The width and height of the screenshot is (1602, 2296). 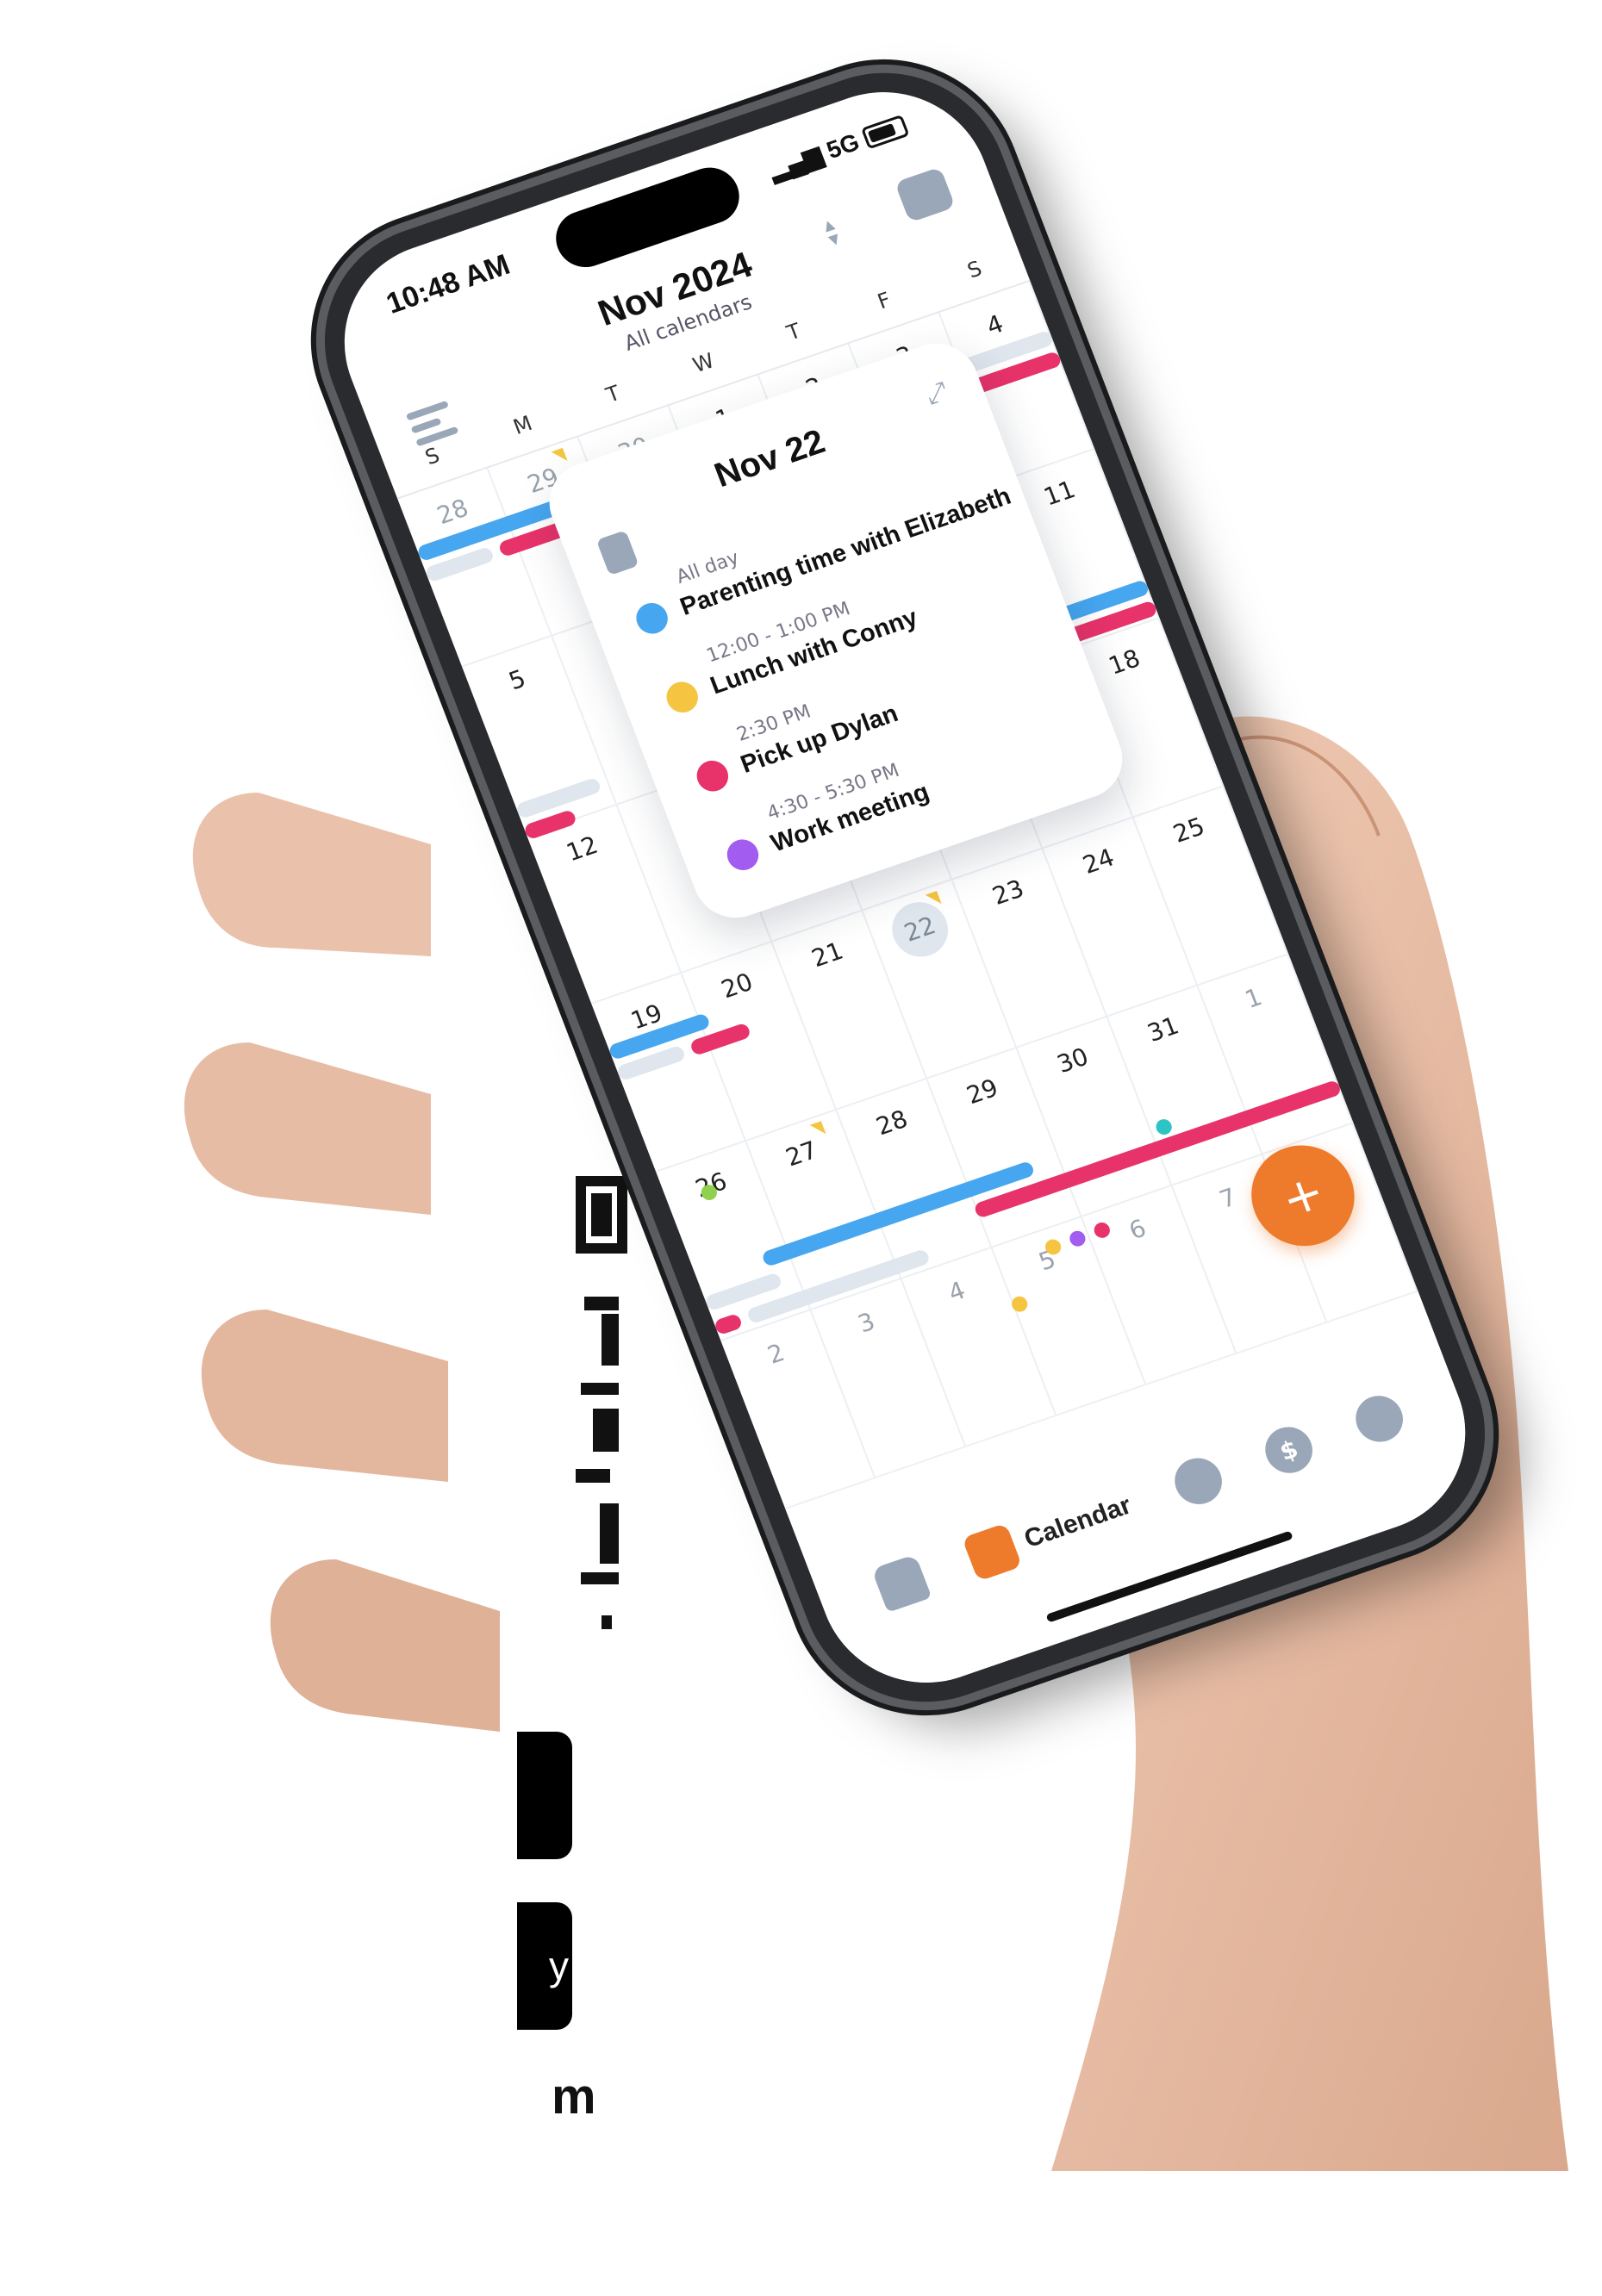 I want to click on website-fragment: m, so click(x=574, y=2097).